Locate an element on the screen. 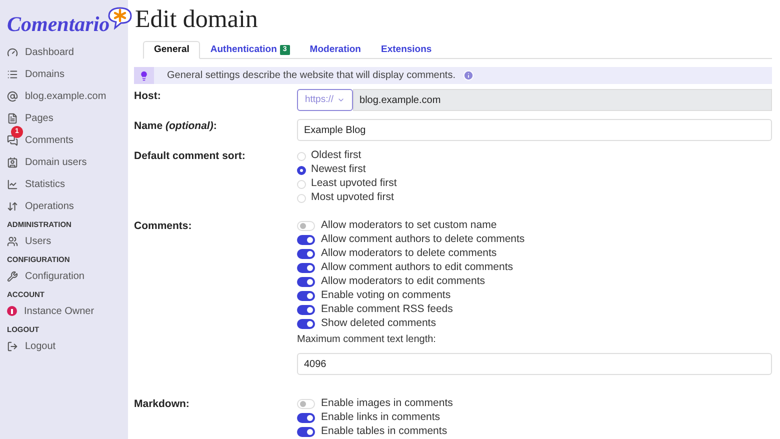 The image size is (780, 439). sidebar-item: Operations is located at coordinates (67, 206).